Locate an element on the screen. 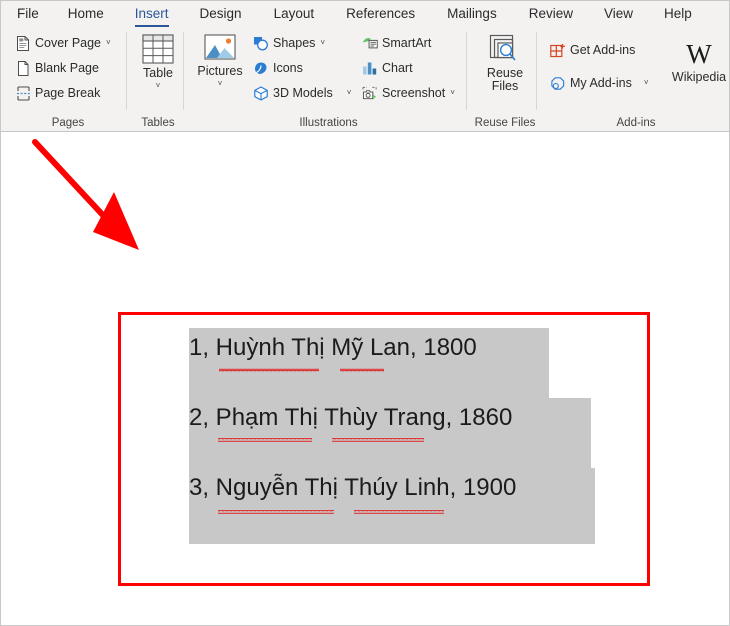 The height and width of the screenshot is (626, 730). group-label-illustrations: Illustrations is located at coordinates (328, 123).